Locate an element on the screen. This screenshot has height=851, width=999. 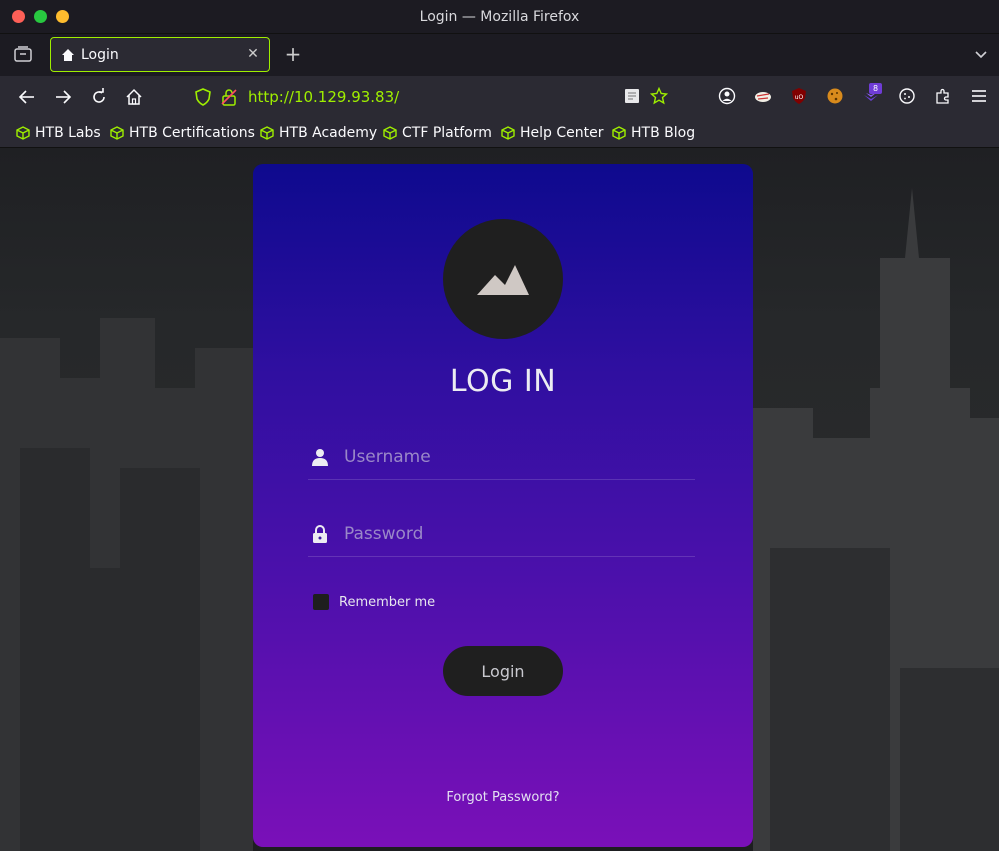
reader-view-icon is located at coordinates (632, 96).